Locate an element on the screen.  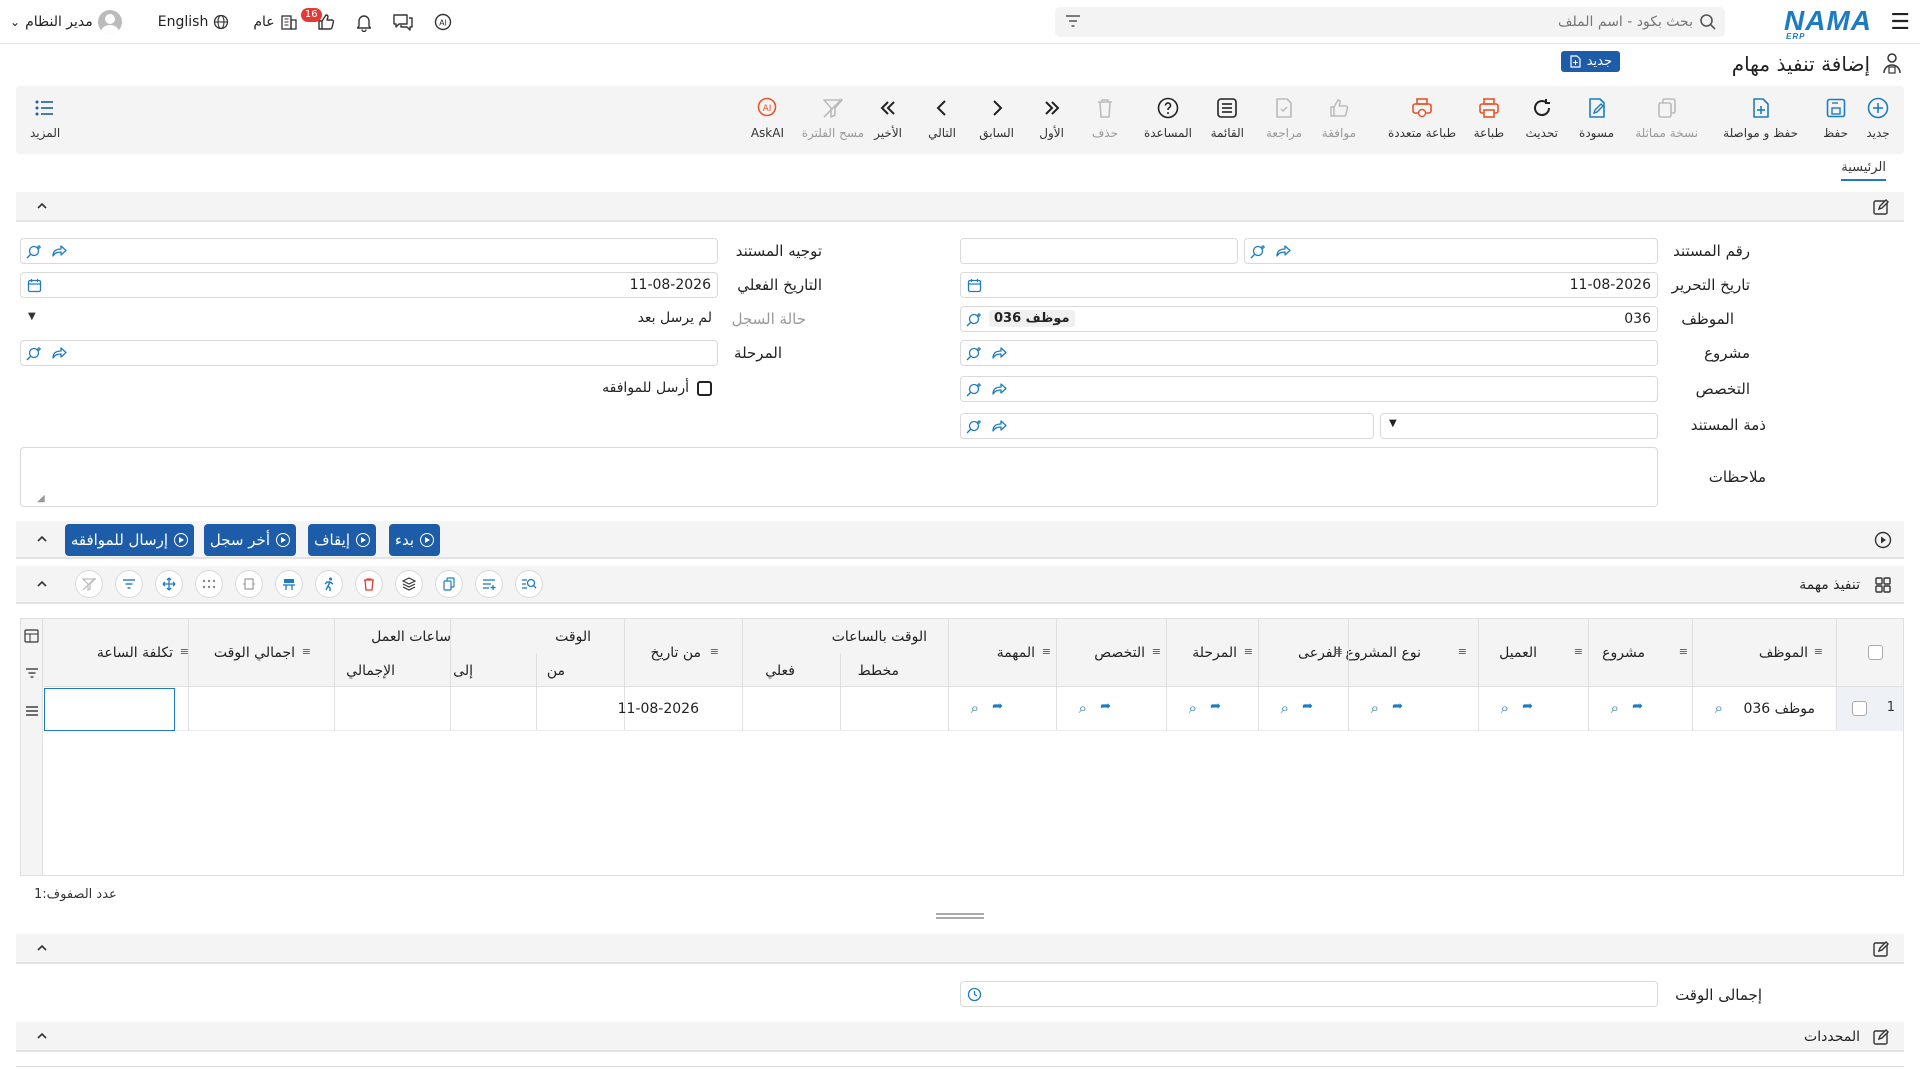
col-to: إلى is located at coordinates (463, 671).